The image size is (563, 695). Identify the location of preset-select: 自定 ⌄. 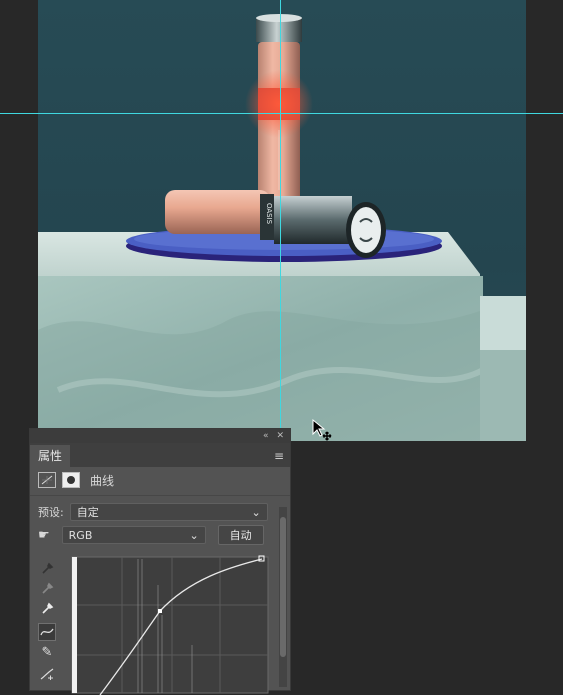
(168, 512).